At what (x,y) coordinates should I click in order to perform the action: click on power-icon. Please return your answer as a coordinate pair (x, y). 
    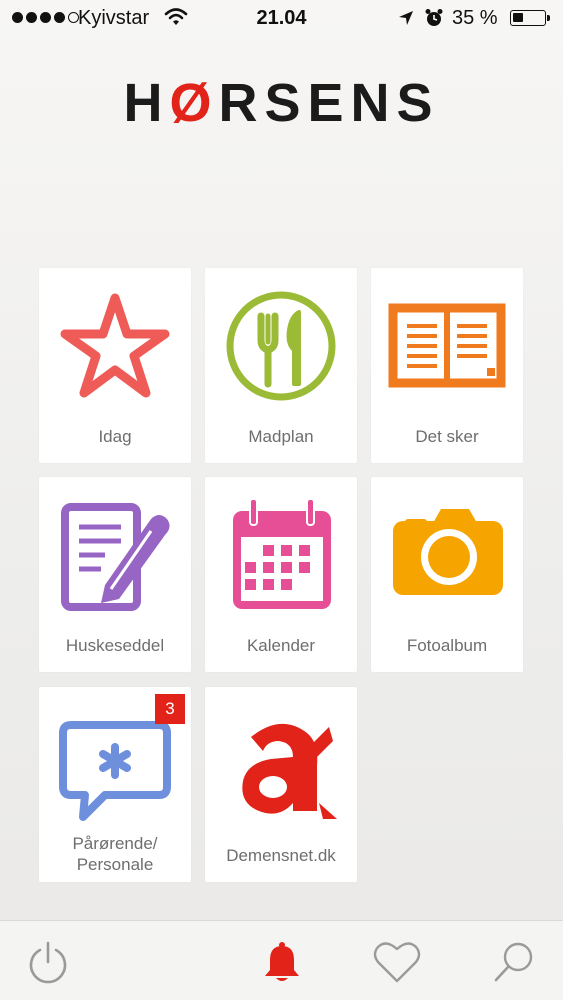
    Looking at the image, I should click on (48, 962).